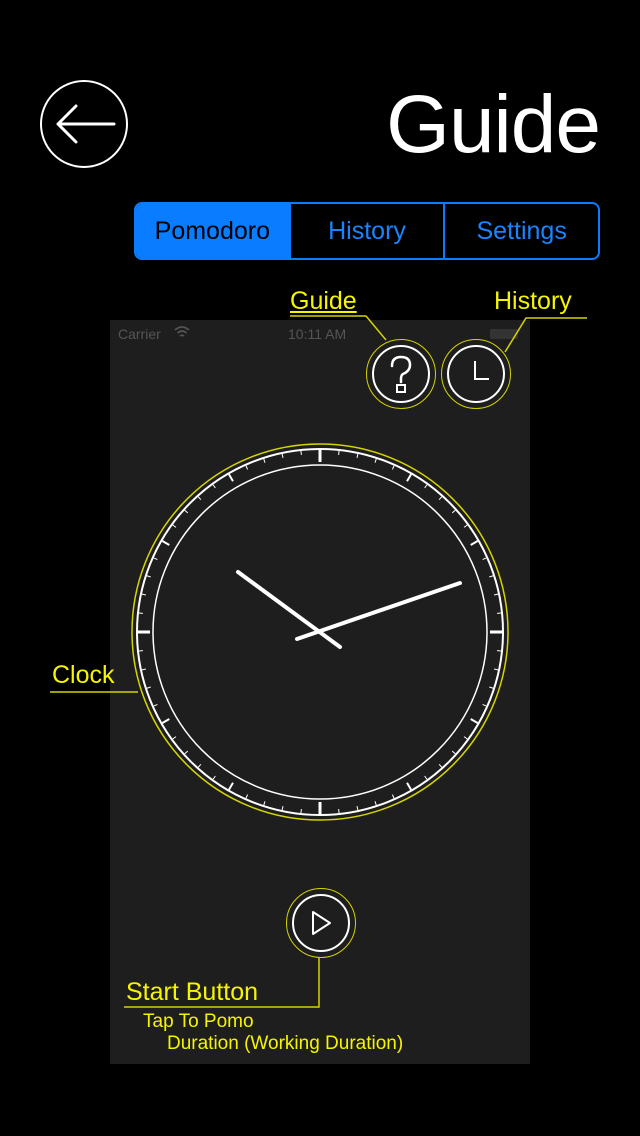 Image resolution: width=640 pixels, height=1136 pixels. Describe the element at coordinates (285, 1043) in the screenshot. I see `start-note-line-2: Duration (Working Duration)` at that location.